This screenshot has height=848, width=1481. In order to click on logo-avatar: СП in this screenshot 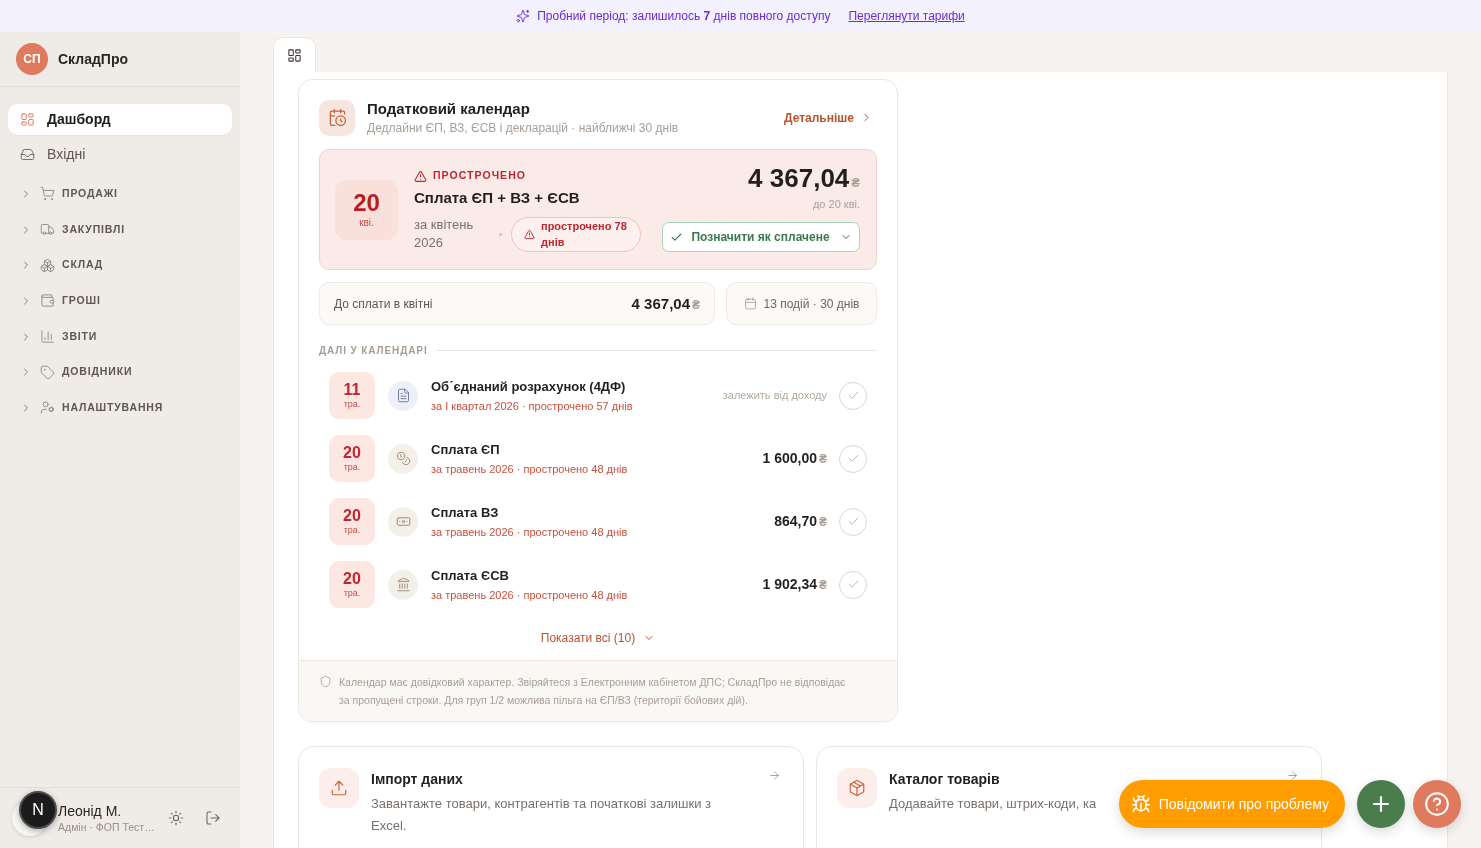, I will do `click(32, 59)`.